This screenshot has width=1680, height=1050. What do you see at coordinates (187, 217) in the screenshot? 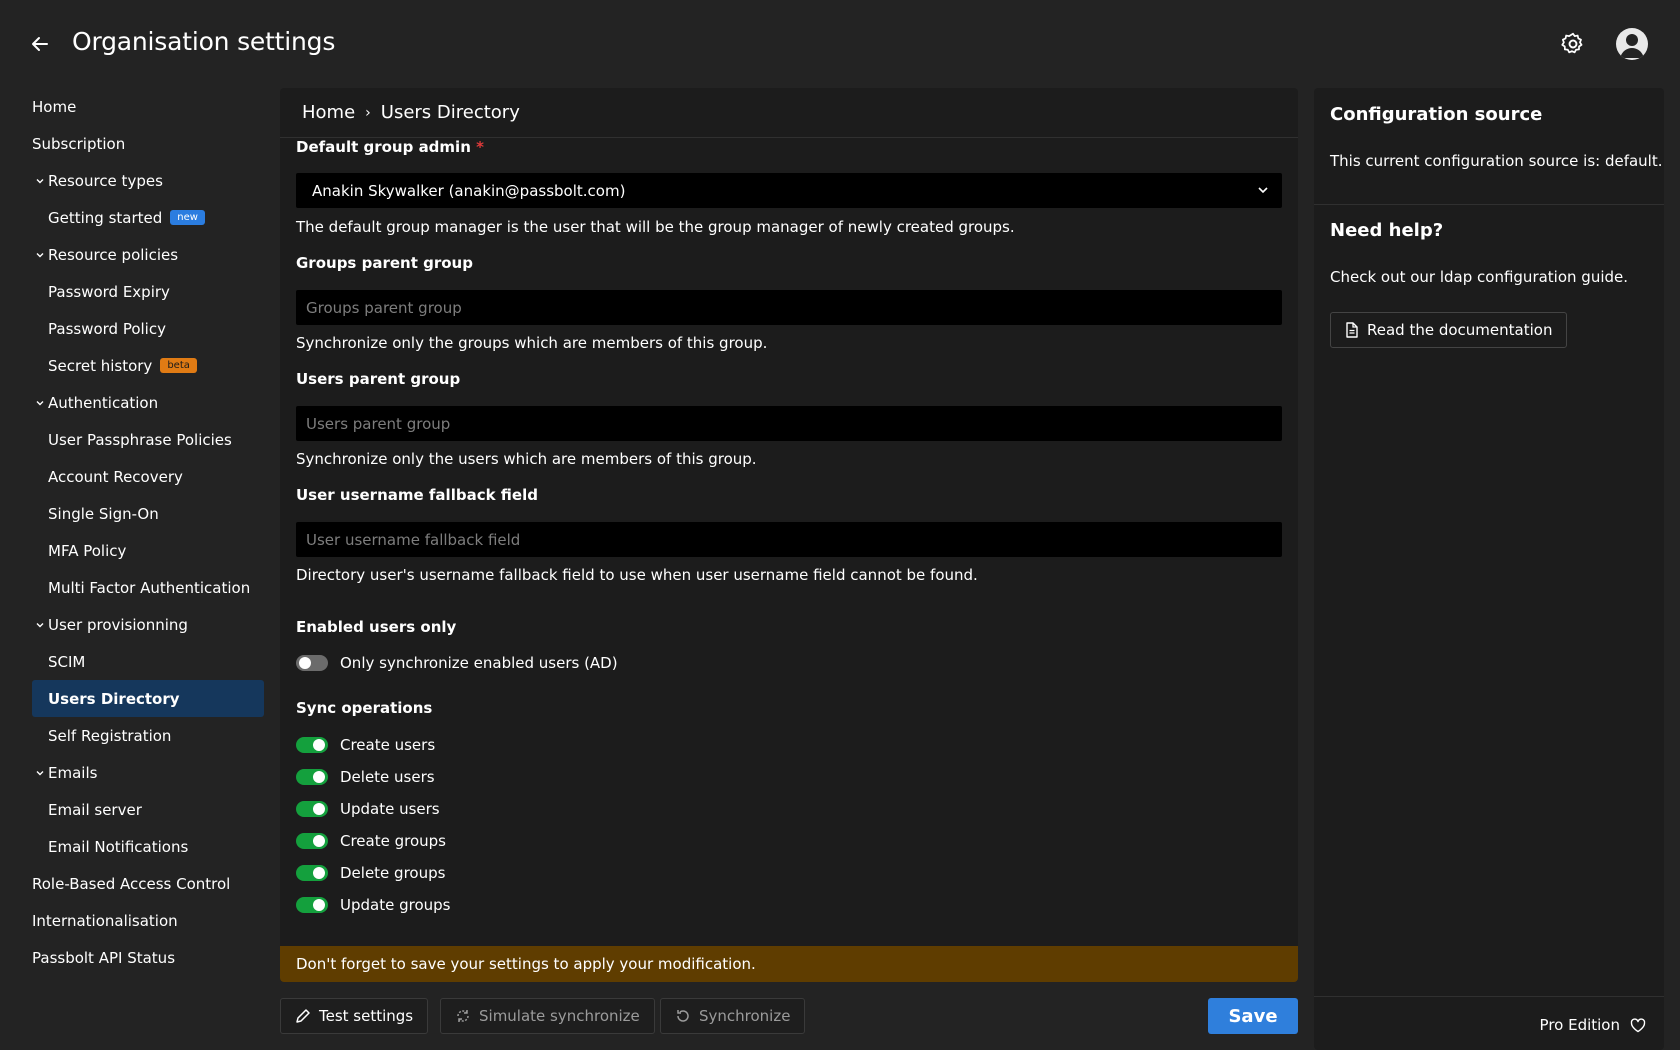
I see `new-badge: new` at bounding box center [187, 217].